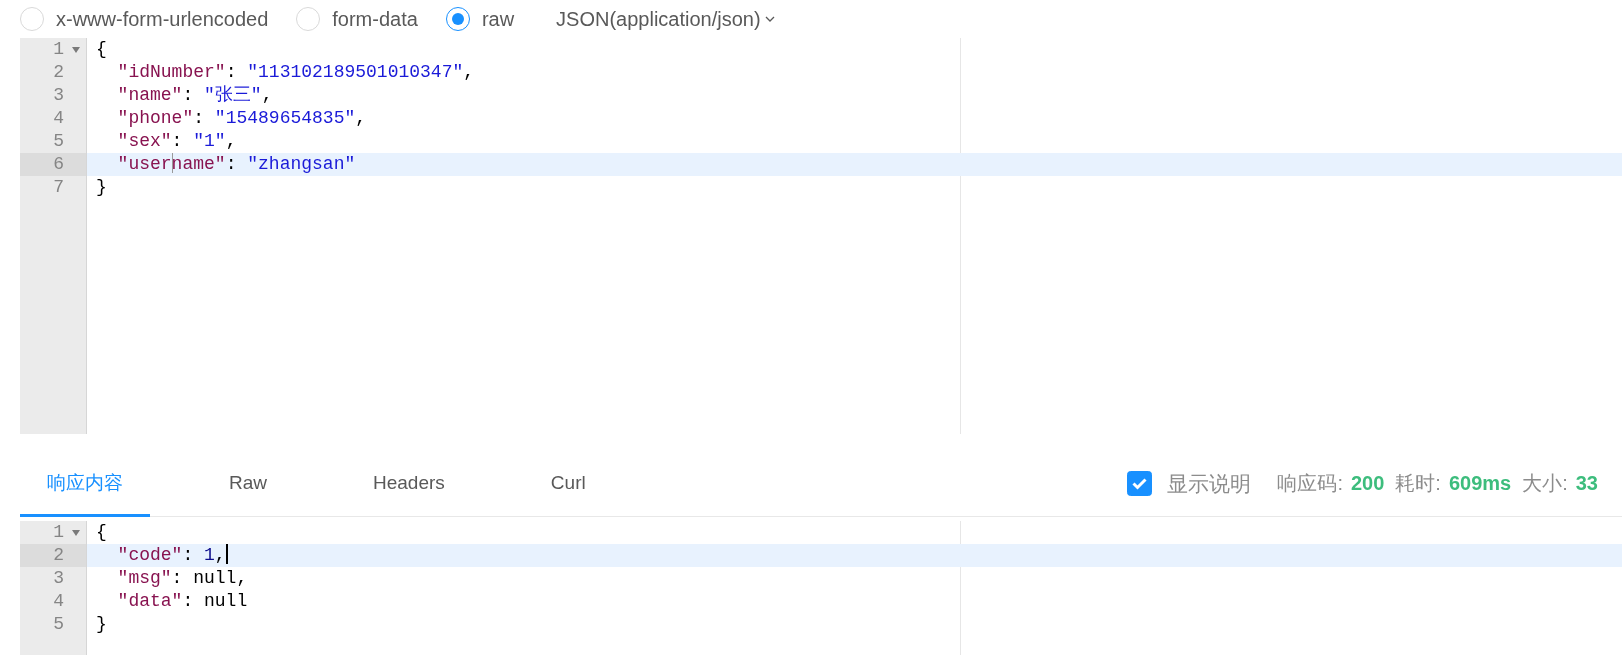 The width and height of the screenshot is (1622, 655). Describe the element at coordinates (1586, 483) in the screenshot. I see `stat-value: 33` at that location.